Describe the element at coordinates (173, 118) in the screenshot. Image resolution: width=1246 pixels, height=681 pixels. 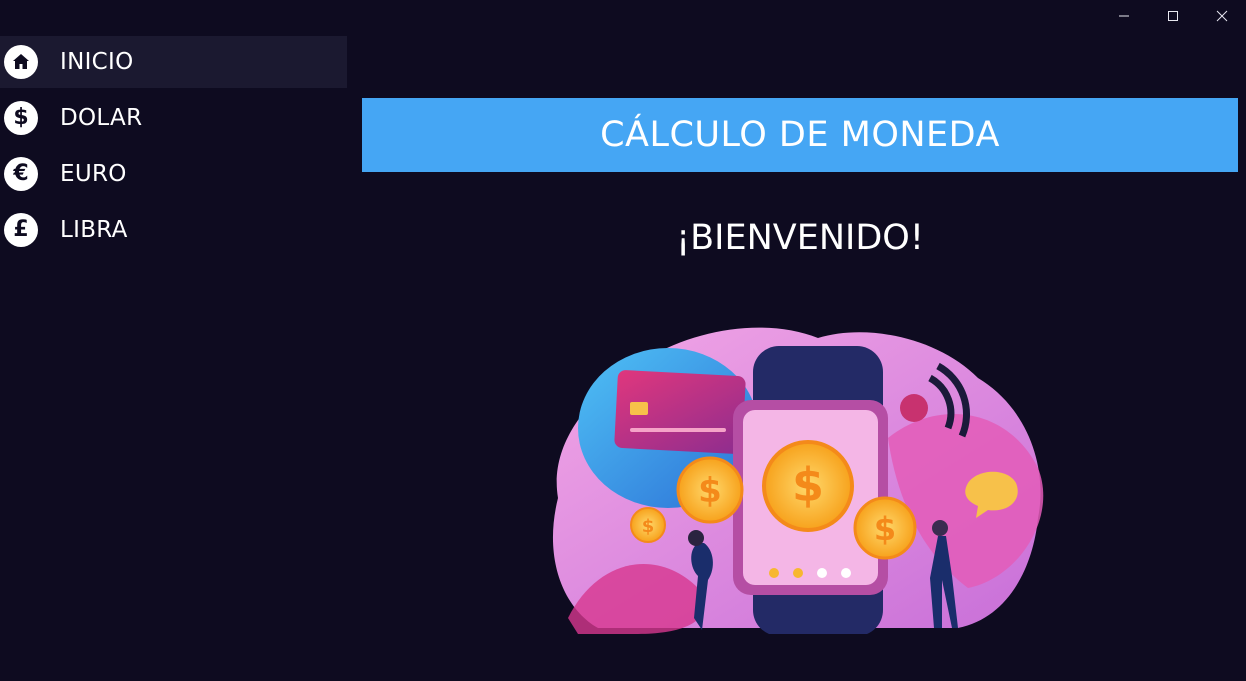
I see `sidebar-item-dolar: $ DOLAR` at that location.